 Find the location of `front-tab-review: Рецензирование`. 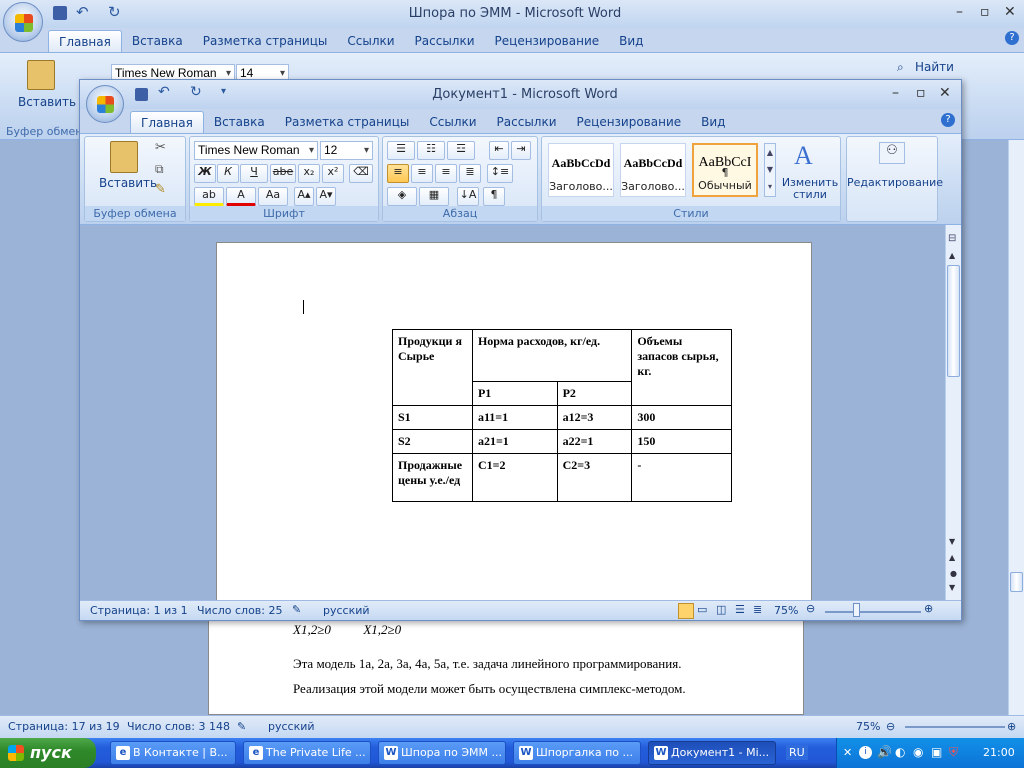

front-tab-review: Рецензирование is located at coordinates (629, 122).